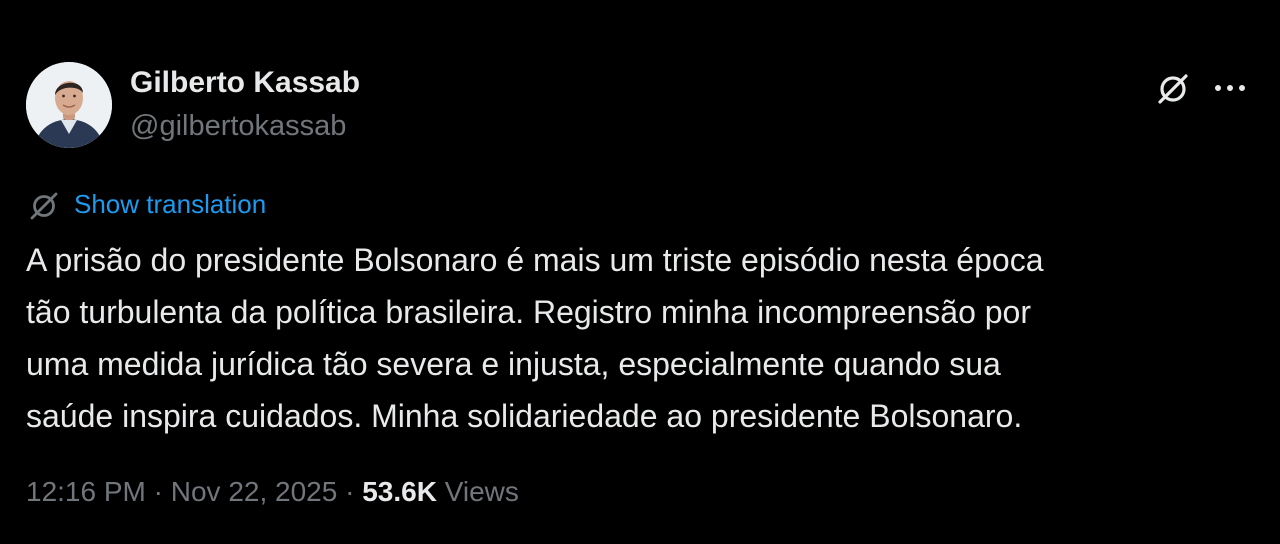  I want to click on translate-icon, so click(44, 205).